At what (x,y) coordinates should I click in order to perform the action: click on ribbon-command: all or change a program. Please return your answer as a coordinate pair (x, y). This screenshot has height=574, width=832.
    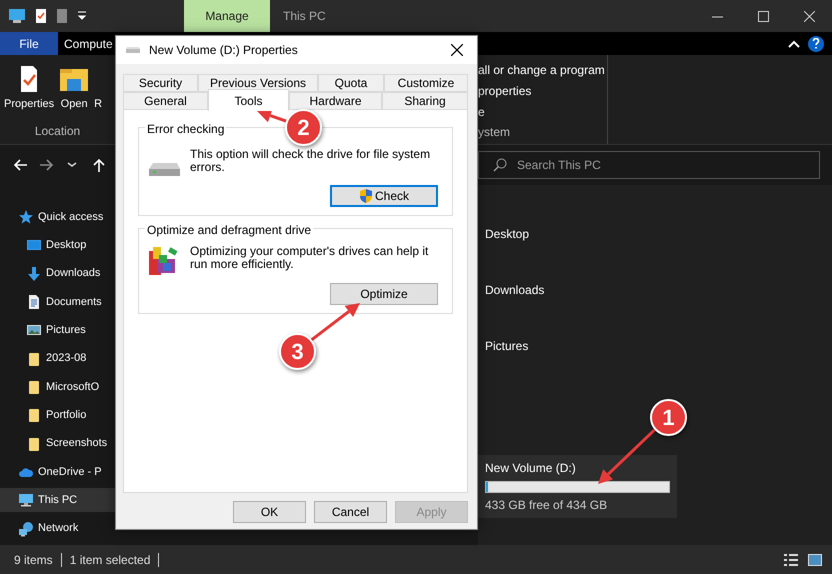
    Looking at the image, I should click on (542, 71).